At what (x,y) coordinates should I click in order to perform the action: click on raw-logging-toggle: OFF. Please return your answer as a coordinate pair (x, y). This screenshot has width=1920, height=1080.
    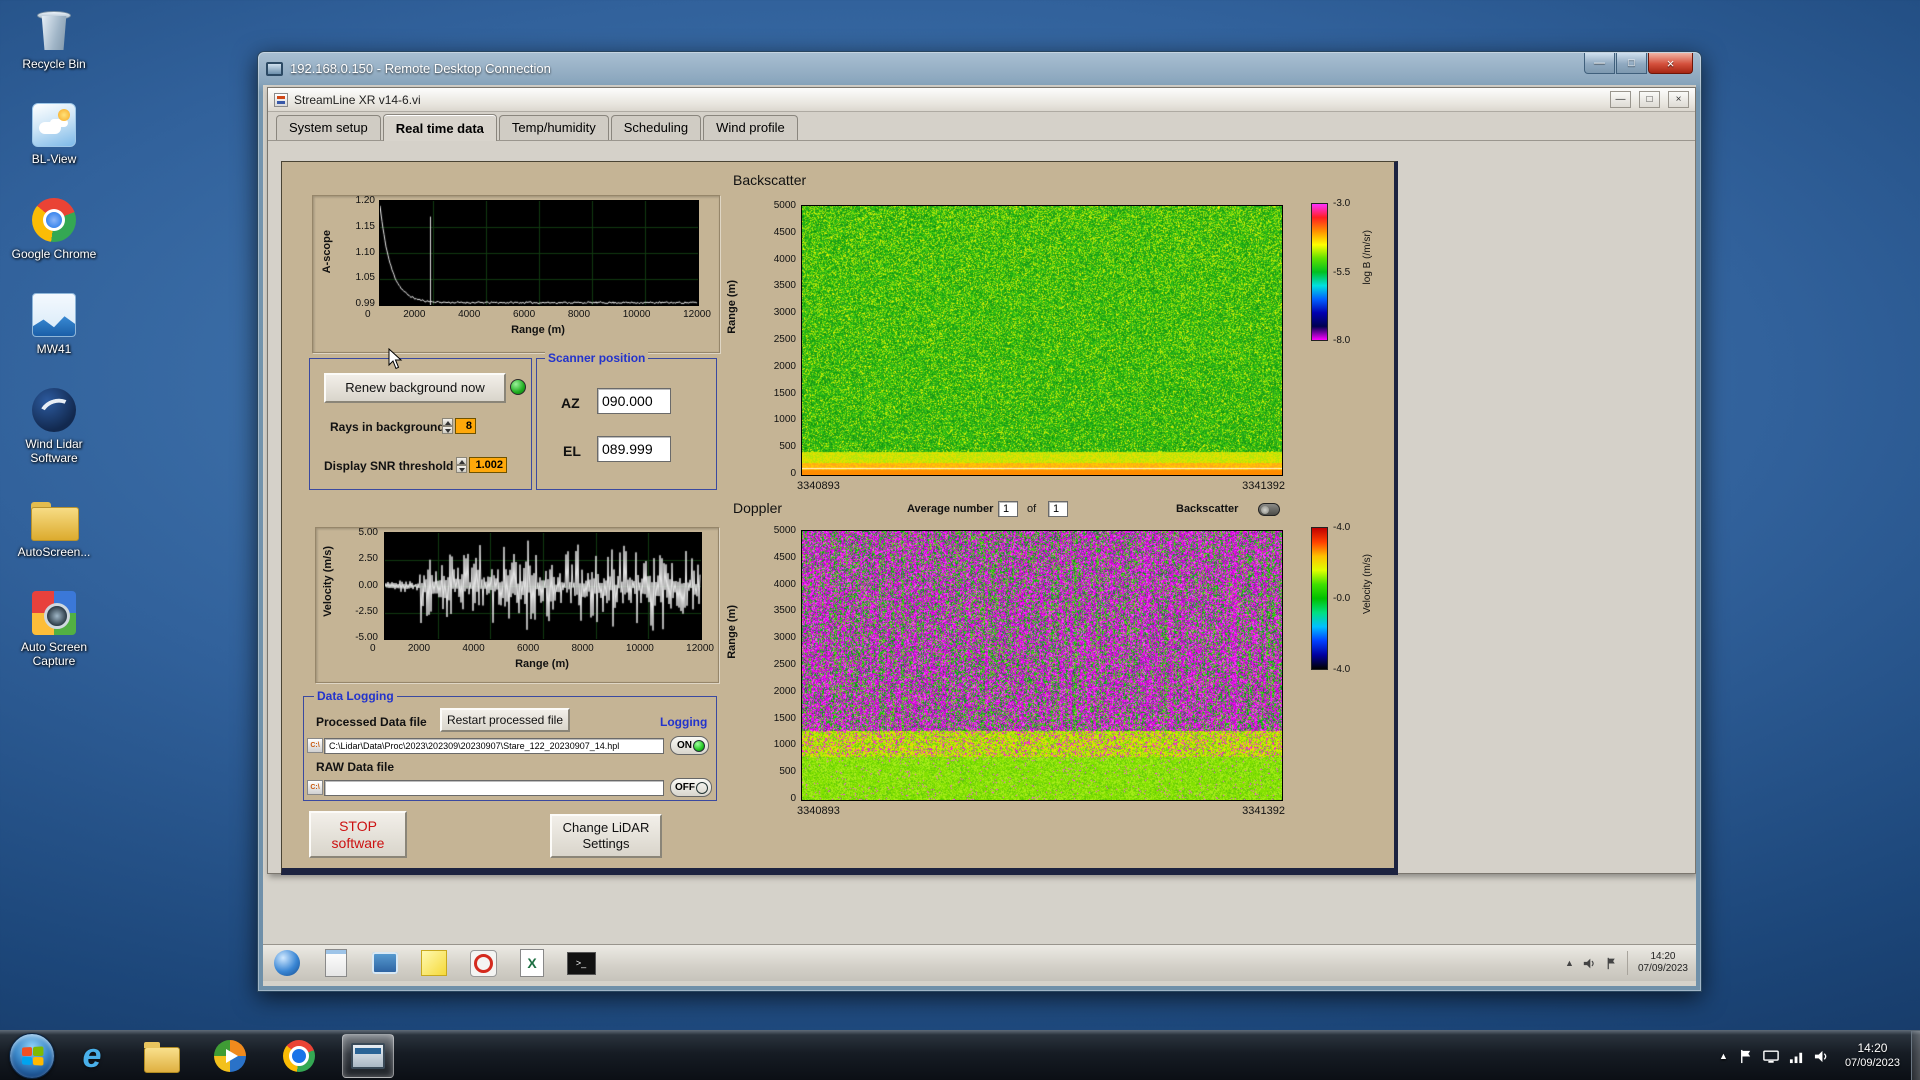
    Looking at the image, I should click on (691, 787).